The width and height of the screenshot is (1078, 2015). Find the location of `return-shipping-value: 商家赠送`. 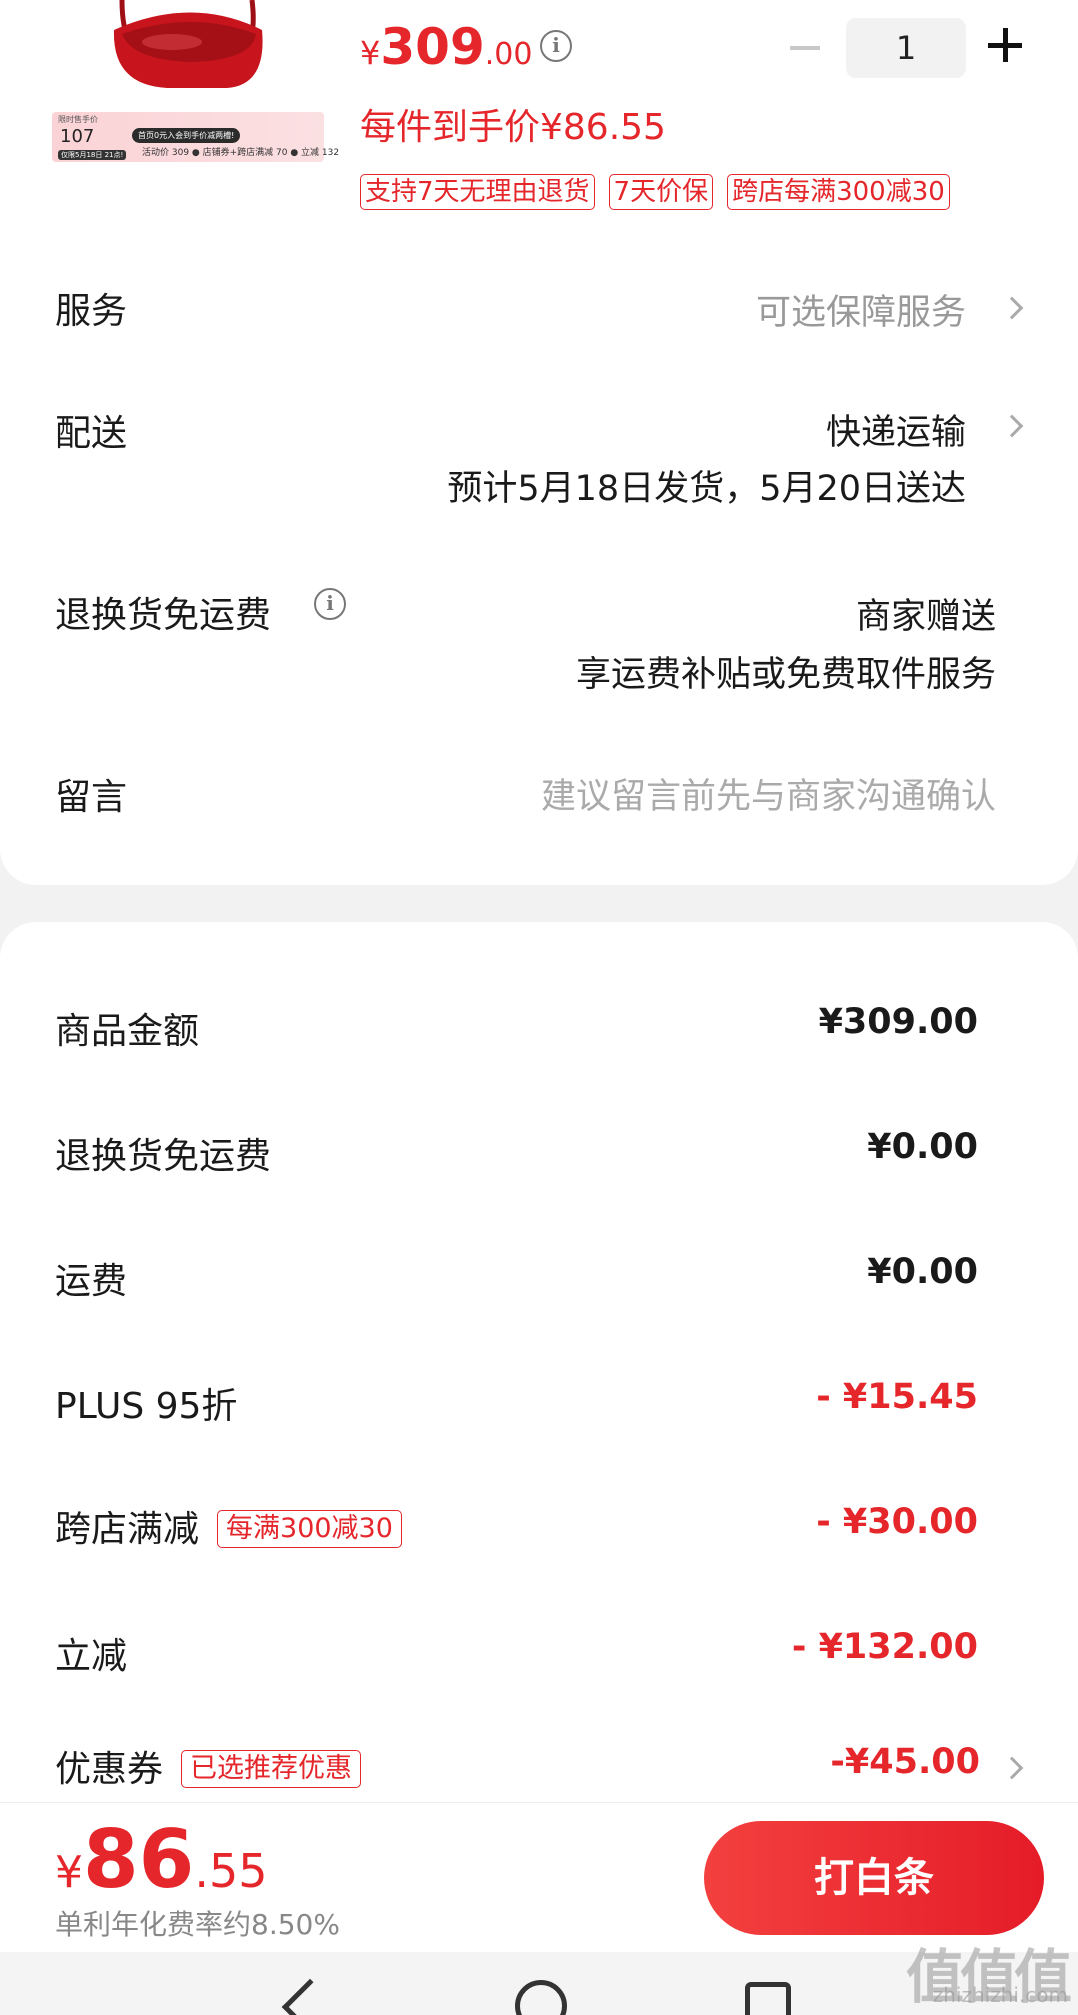

return-shipping-value: 商家赠送 is located at coordinates (925, 617).